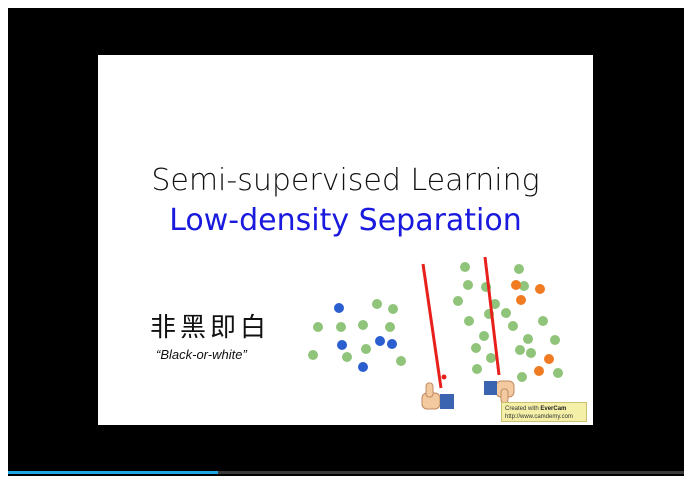 The width and height of the screenshot is (692, 482). I want to click on cursor-dot, so click(444, 377).